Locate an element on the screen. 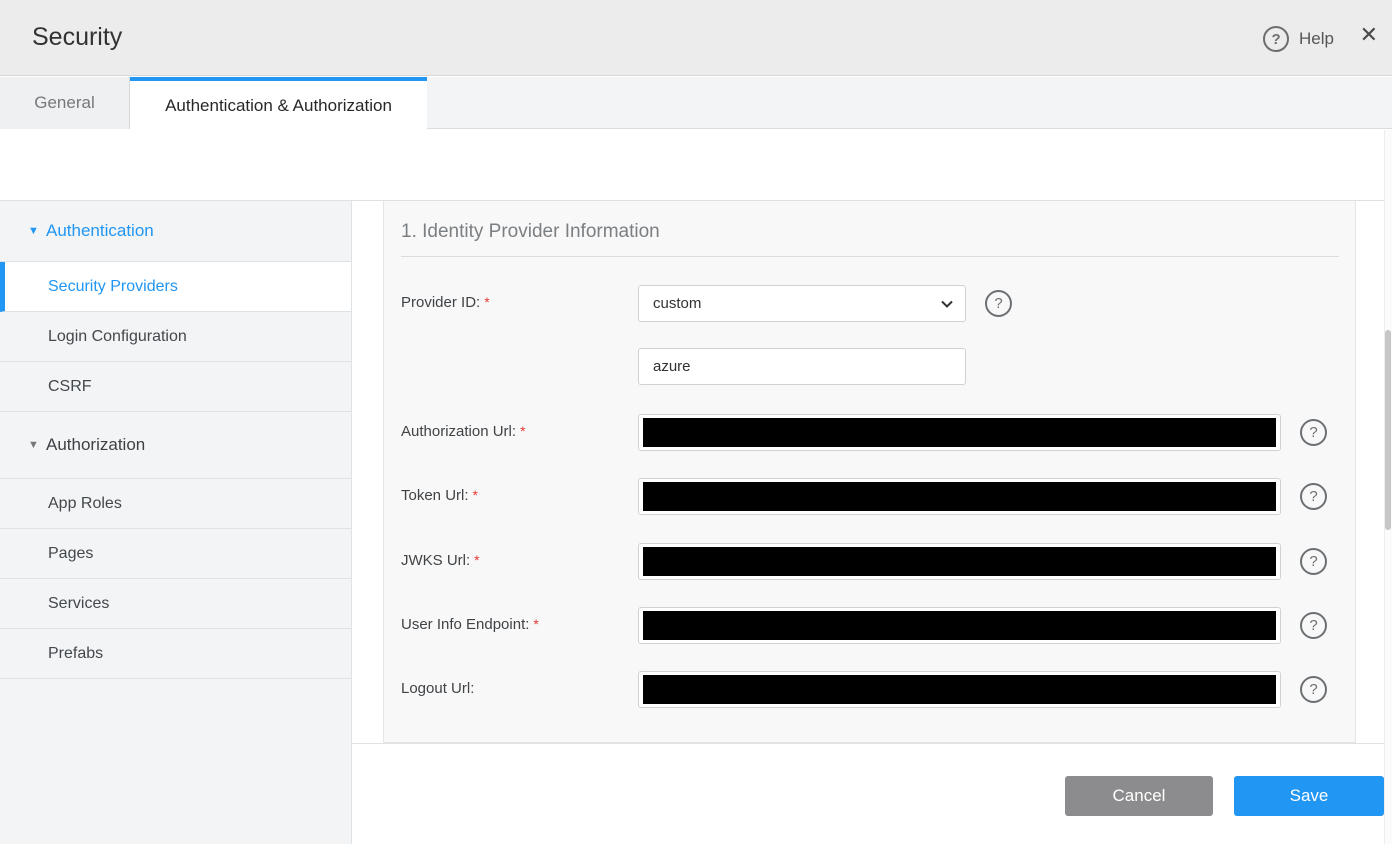 The image size is (1392, 844). jwks-url-label: JWKS Url: * is located at coordinates (440, 560).